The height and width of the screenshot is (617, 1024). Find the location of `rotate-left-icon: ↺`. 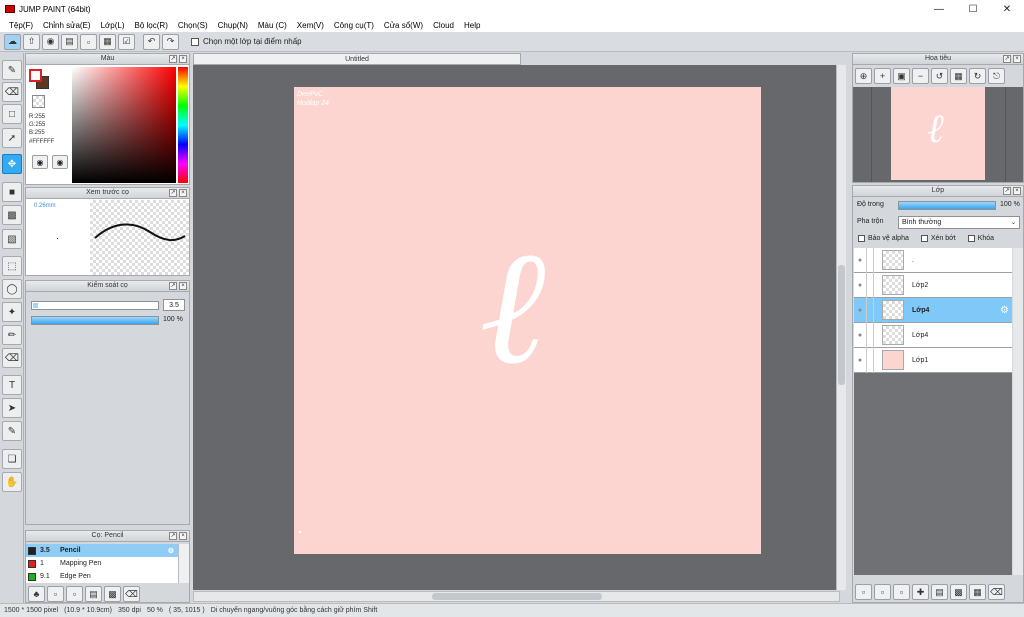

rotate-left-icon: ↺ is located at coordinates (939, 76).